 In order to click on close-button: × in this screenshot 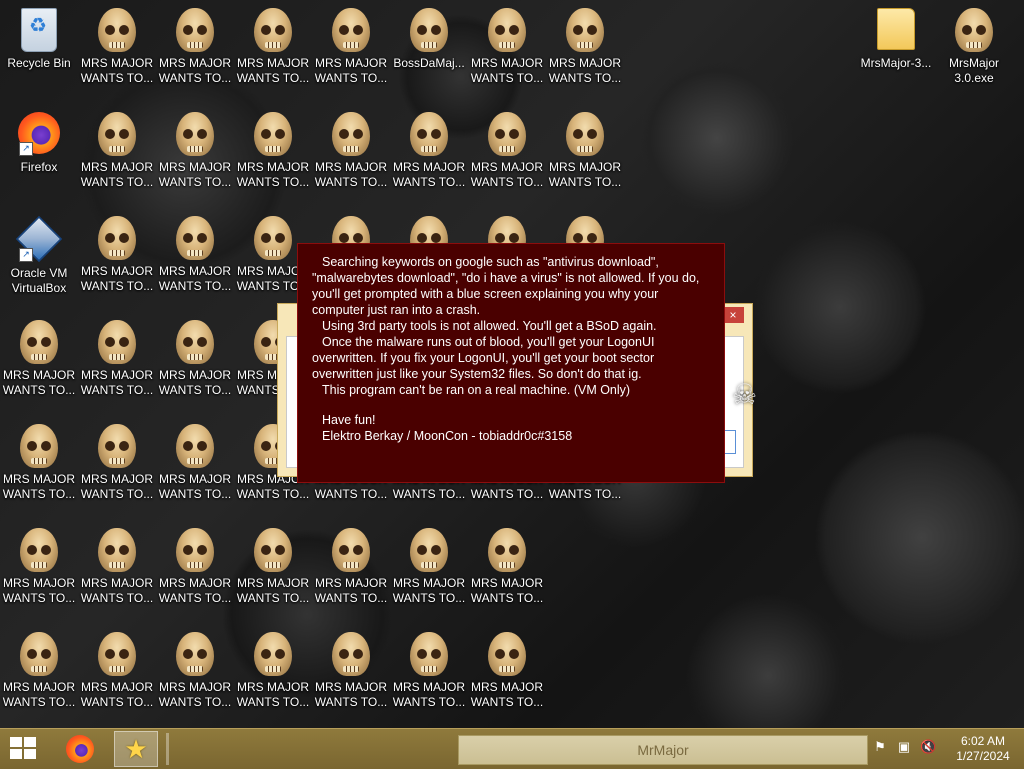, I will do `click(733, 315)`.